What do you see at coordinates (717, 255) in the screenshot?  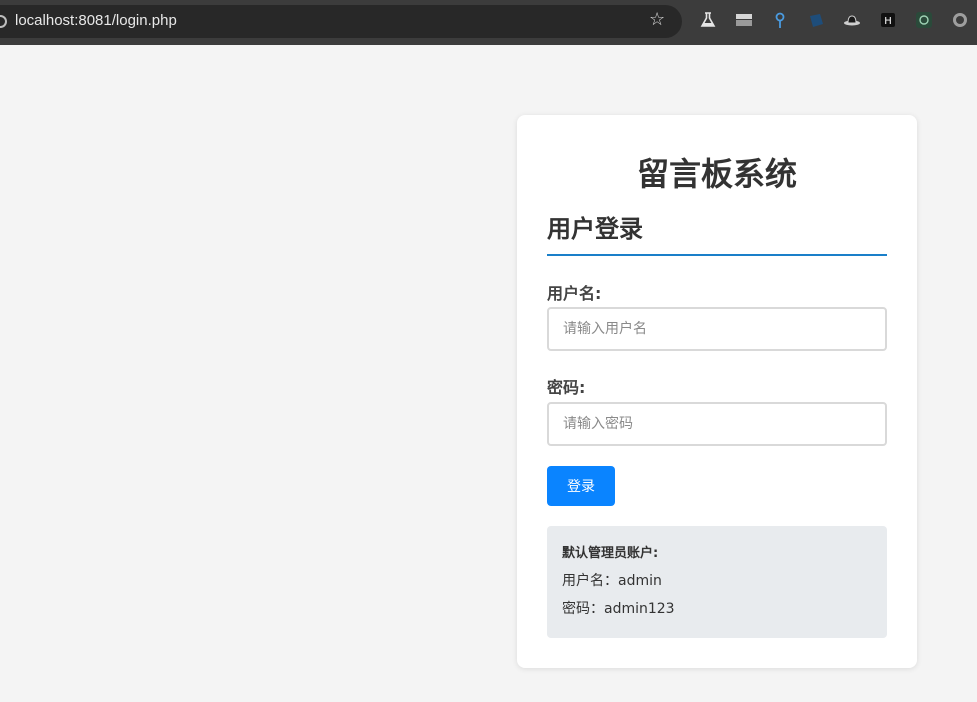 I see `heading-divider` at bounding box center [717, 255].